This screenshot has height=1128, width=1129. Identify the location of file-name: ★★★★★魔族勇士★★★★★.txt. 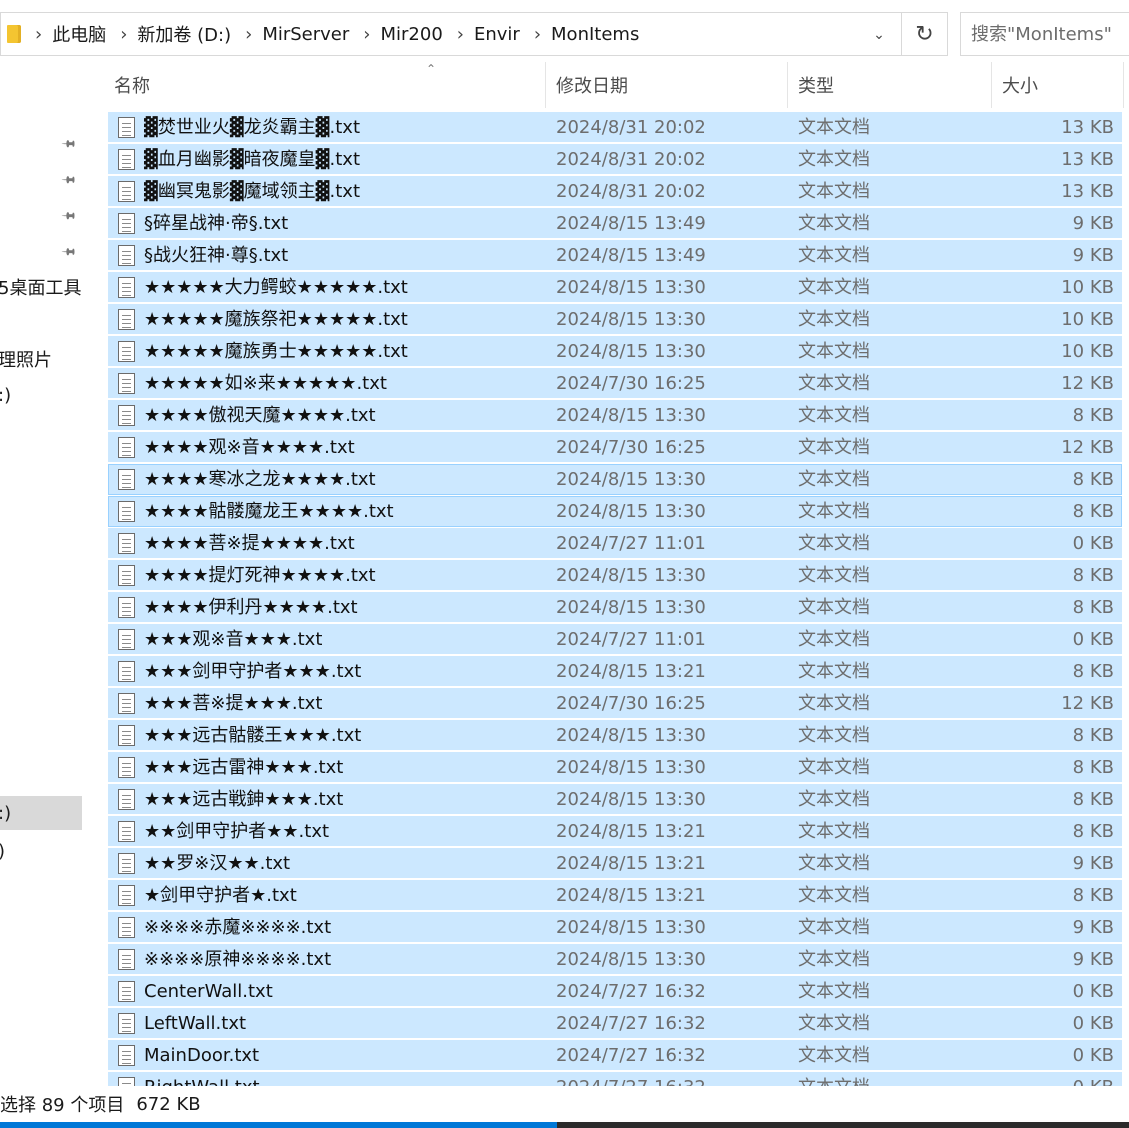
(276, 351).